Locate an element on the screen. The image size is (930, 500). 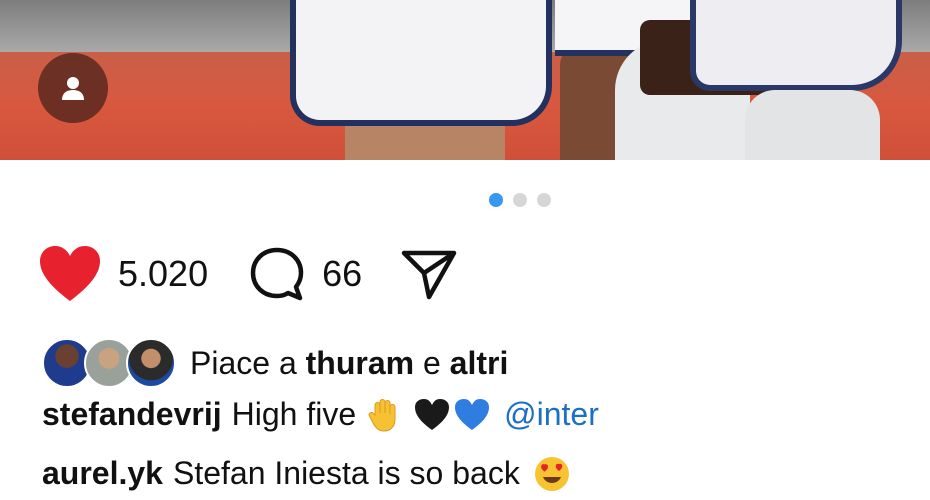
heart-icon is located at coordinates (70, 273).